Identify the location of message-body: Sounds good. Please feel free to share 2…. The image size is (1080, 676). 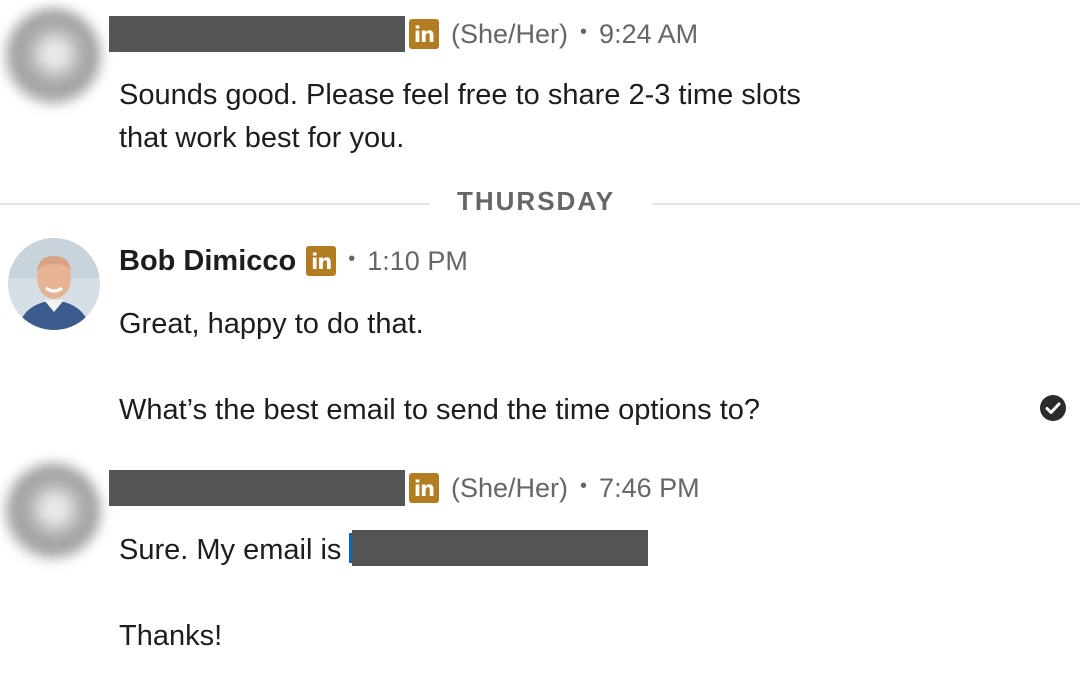
(460, 117).